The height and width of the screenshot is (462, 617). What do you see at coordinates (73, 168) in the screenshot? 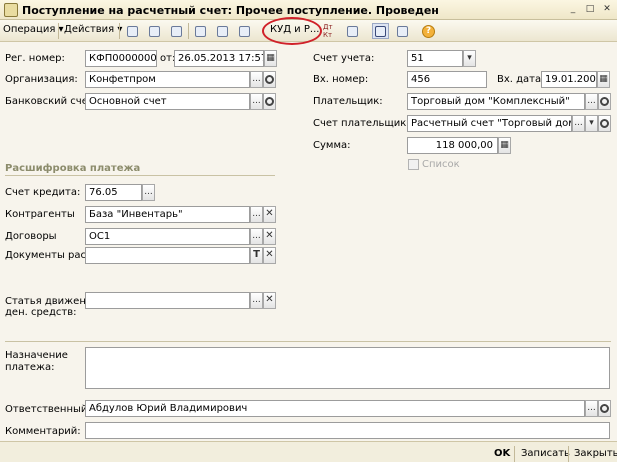
I see `section-title: Расшифровка платежа` at bounding box center [73, 168].